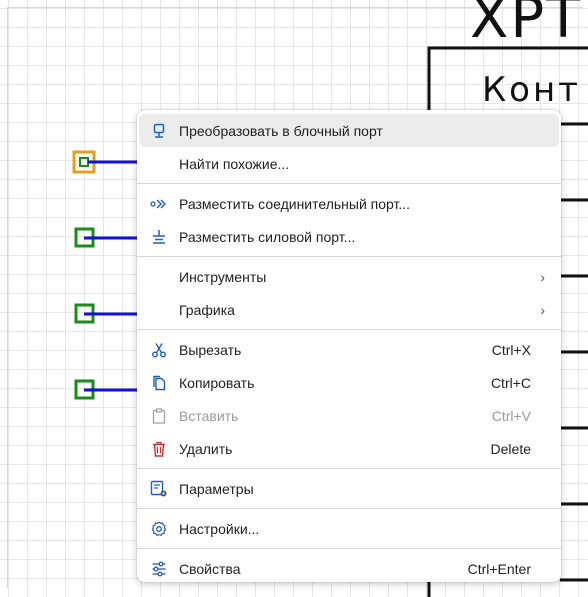  I want to click on menu-item-graphics: Графика ›, so click(349, 309).